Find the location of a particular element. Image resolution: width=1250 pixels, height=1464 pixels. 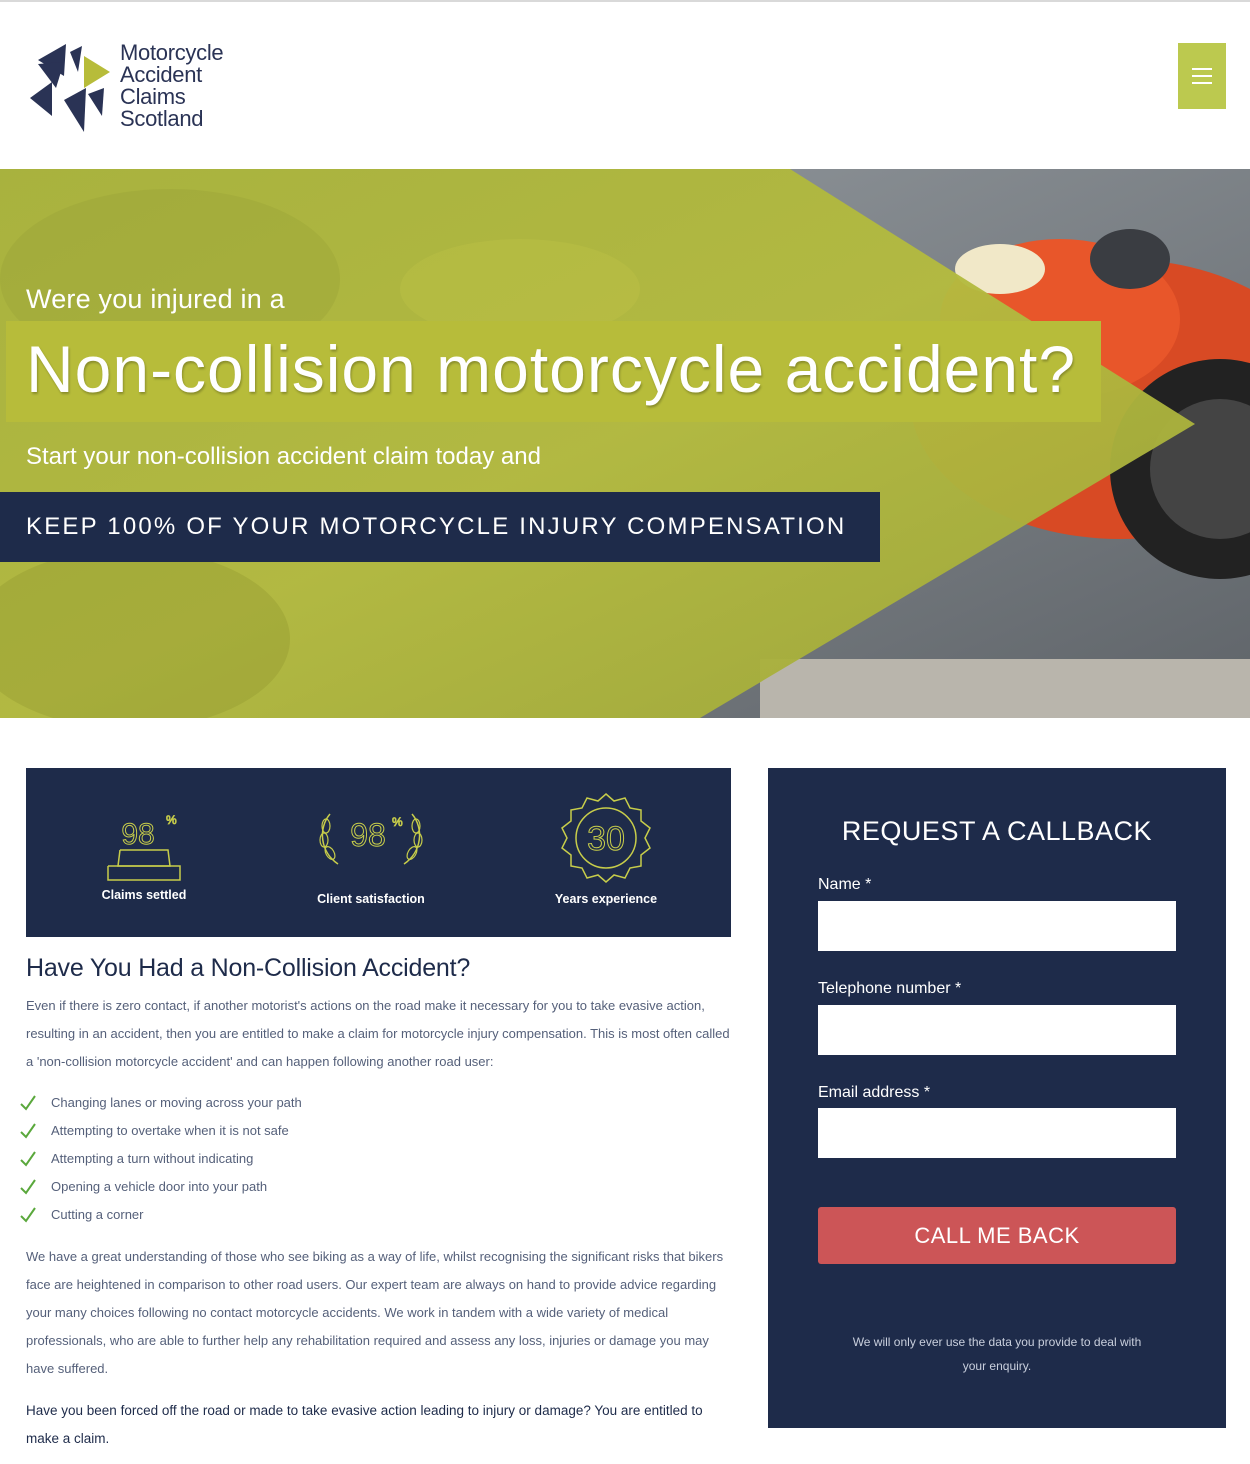

logo-text: Motorcycle Accident Claims Scotland is located at coordinates (172, 85).